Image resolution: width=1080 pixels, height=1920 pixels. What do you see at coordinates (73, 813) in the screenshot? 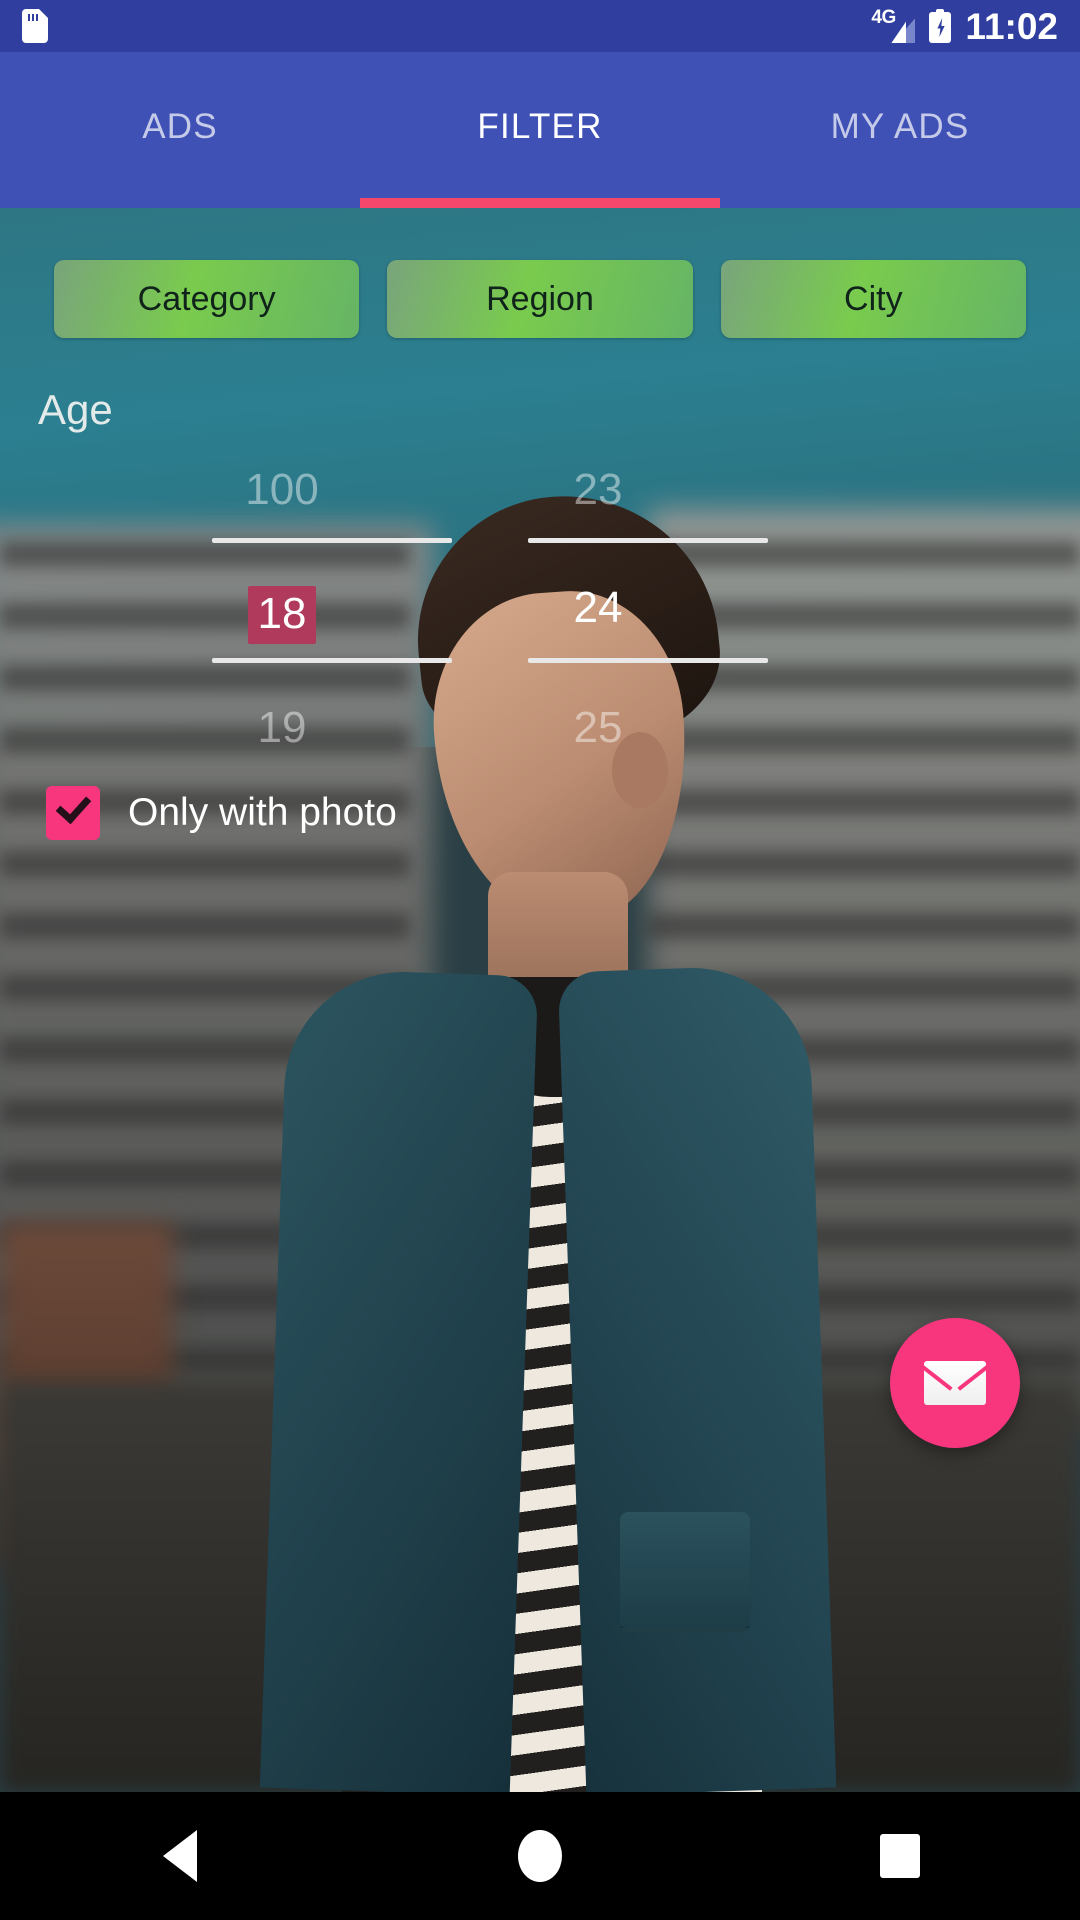
I see `only-with-photo-checkbox` at bounding box center [73, 813].